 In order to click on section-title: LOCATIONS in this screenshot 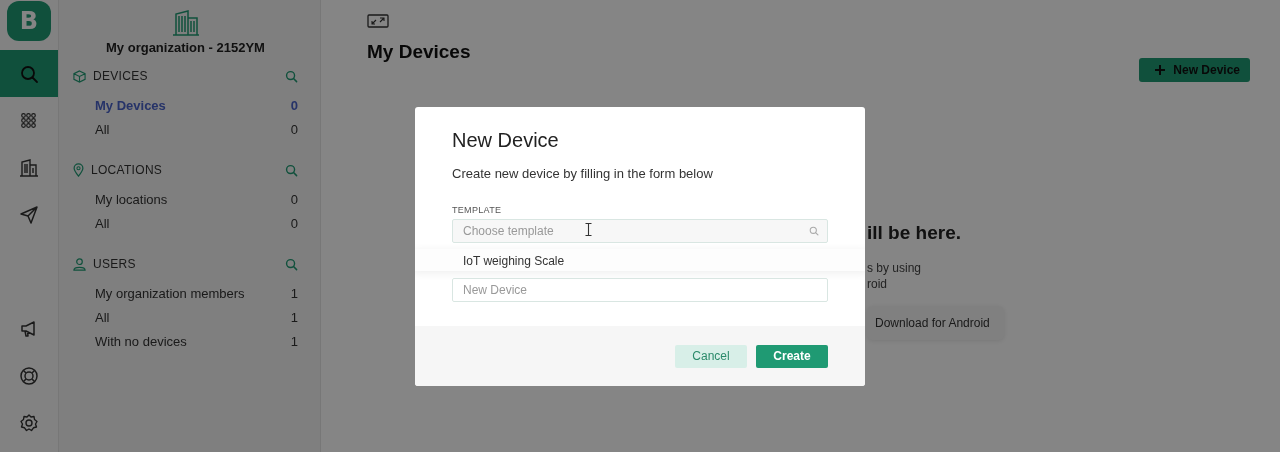, I will do `click(127, 170)`.